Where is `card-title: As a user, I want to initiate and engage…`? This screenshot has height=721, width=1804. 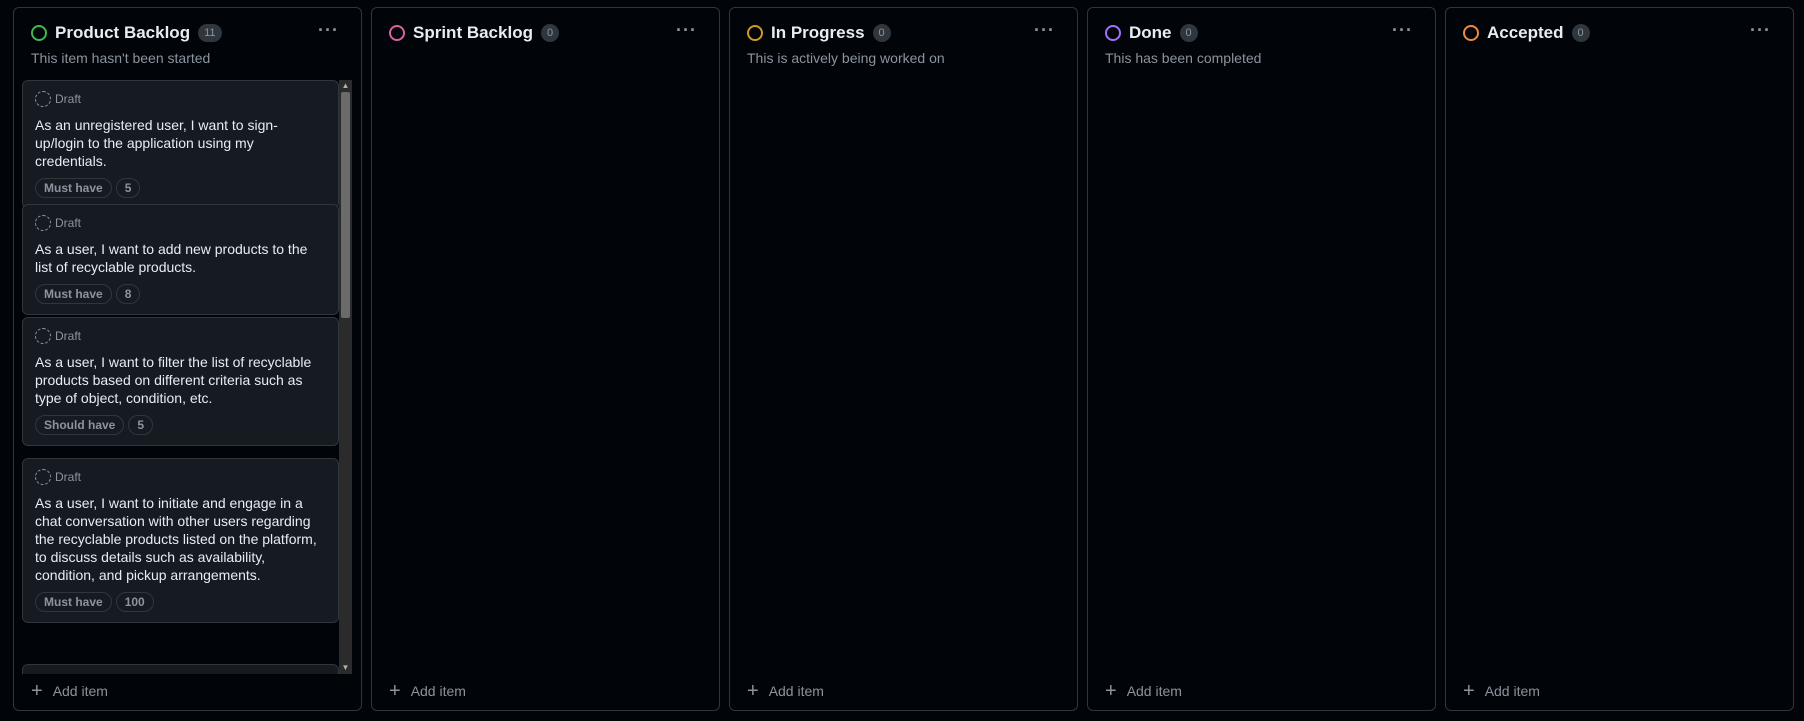
card-title: As a user, I want to initiate and engage… is located at coordinates (180, 539).